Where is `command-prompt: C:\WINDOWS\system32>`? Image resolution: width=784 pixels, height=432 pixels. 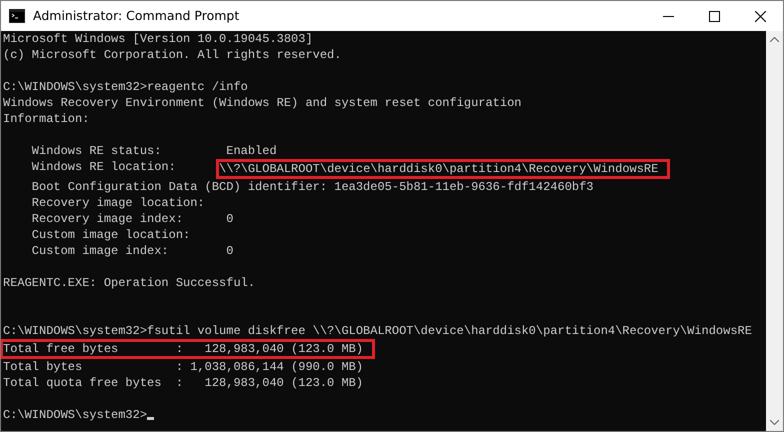
command-prompt: C:\WINDOWS\system32> is located at coordinates (75, 415).